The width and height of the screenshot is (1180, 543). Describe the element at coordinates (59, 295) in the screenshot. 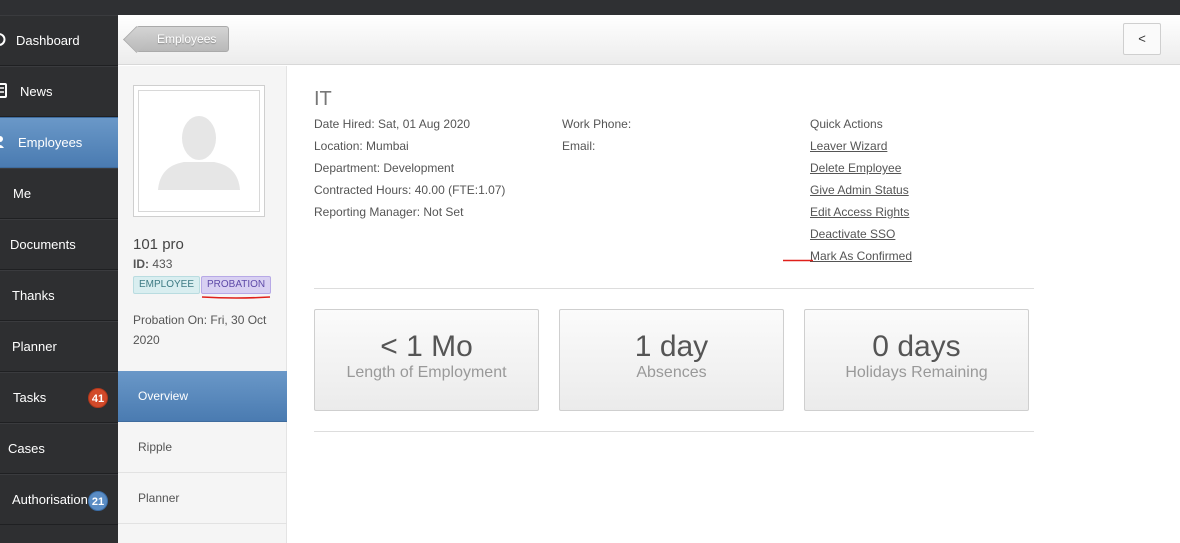

I see `sidebar-item-thanks: Thanks` at that location.